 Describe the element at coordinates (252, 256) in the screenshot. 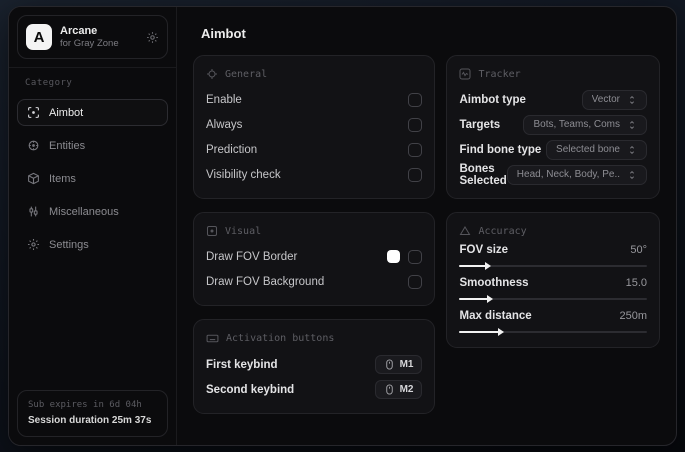

I see `setting-label: Draw FOV Border` at that location.